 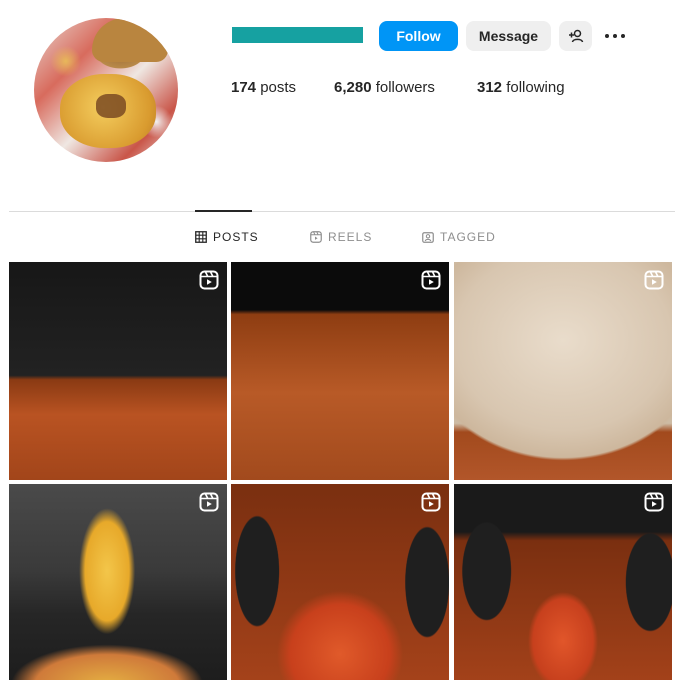 What do you see at coordinates (106, 90) in the screenshot?
I see `profile-avatar` at bounding box center [106, 90].